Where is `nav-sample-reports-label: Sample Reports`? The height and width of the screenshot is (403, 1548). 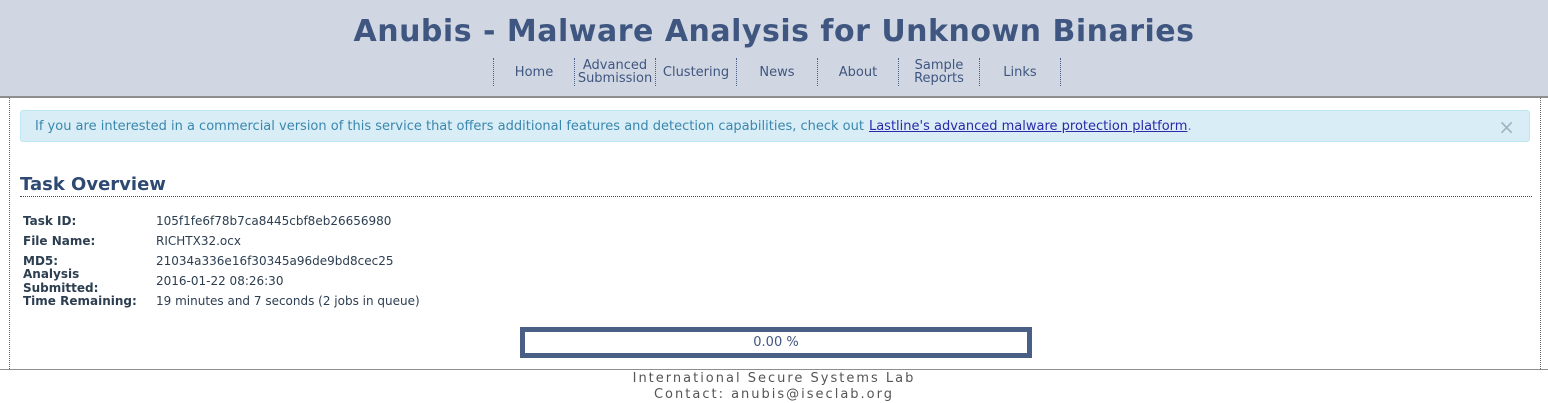
nav-sample-reports-label: Sample Reports is located at coordinates (939, 72).